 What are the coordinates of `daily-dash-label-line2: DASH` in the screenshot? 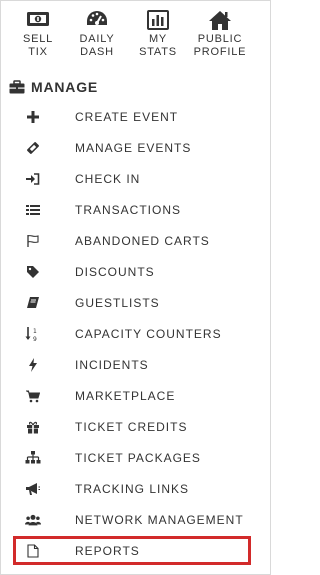 It's located at (97, 52).